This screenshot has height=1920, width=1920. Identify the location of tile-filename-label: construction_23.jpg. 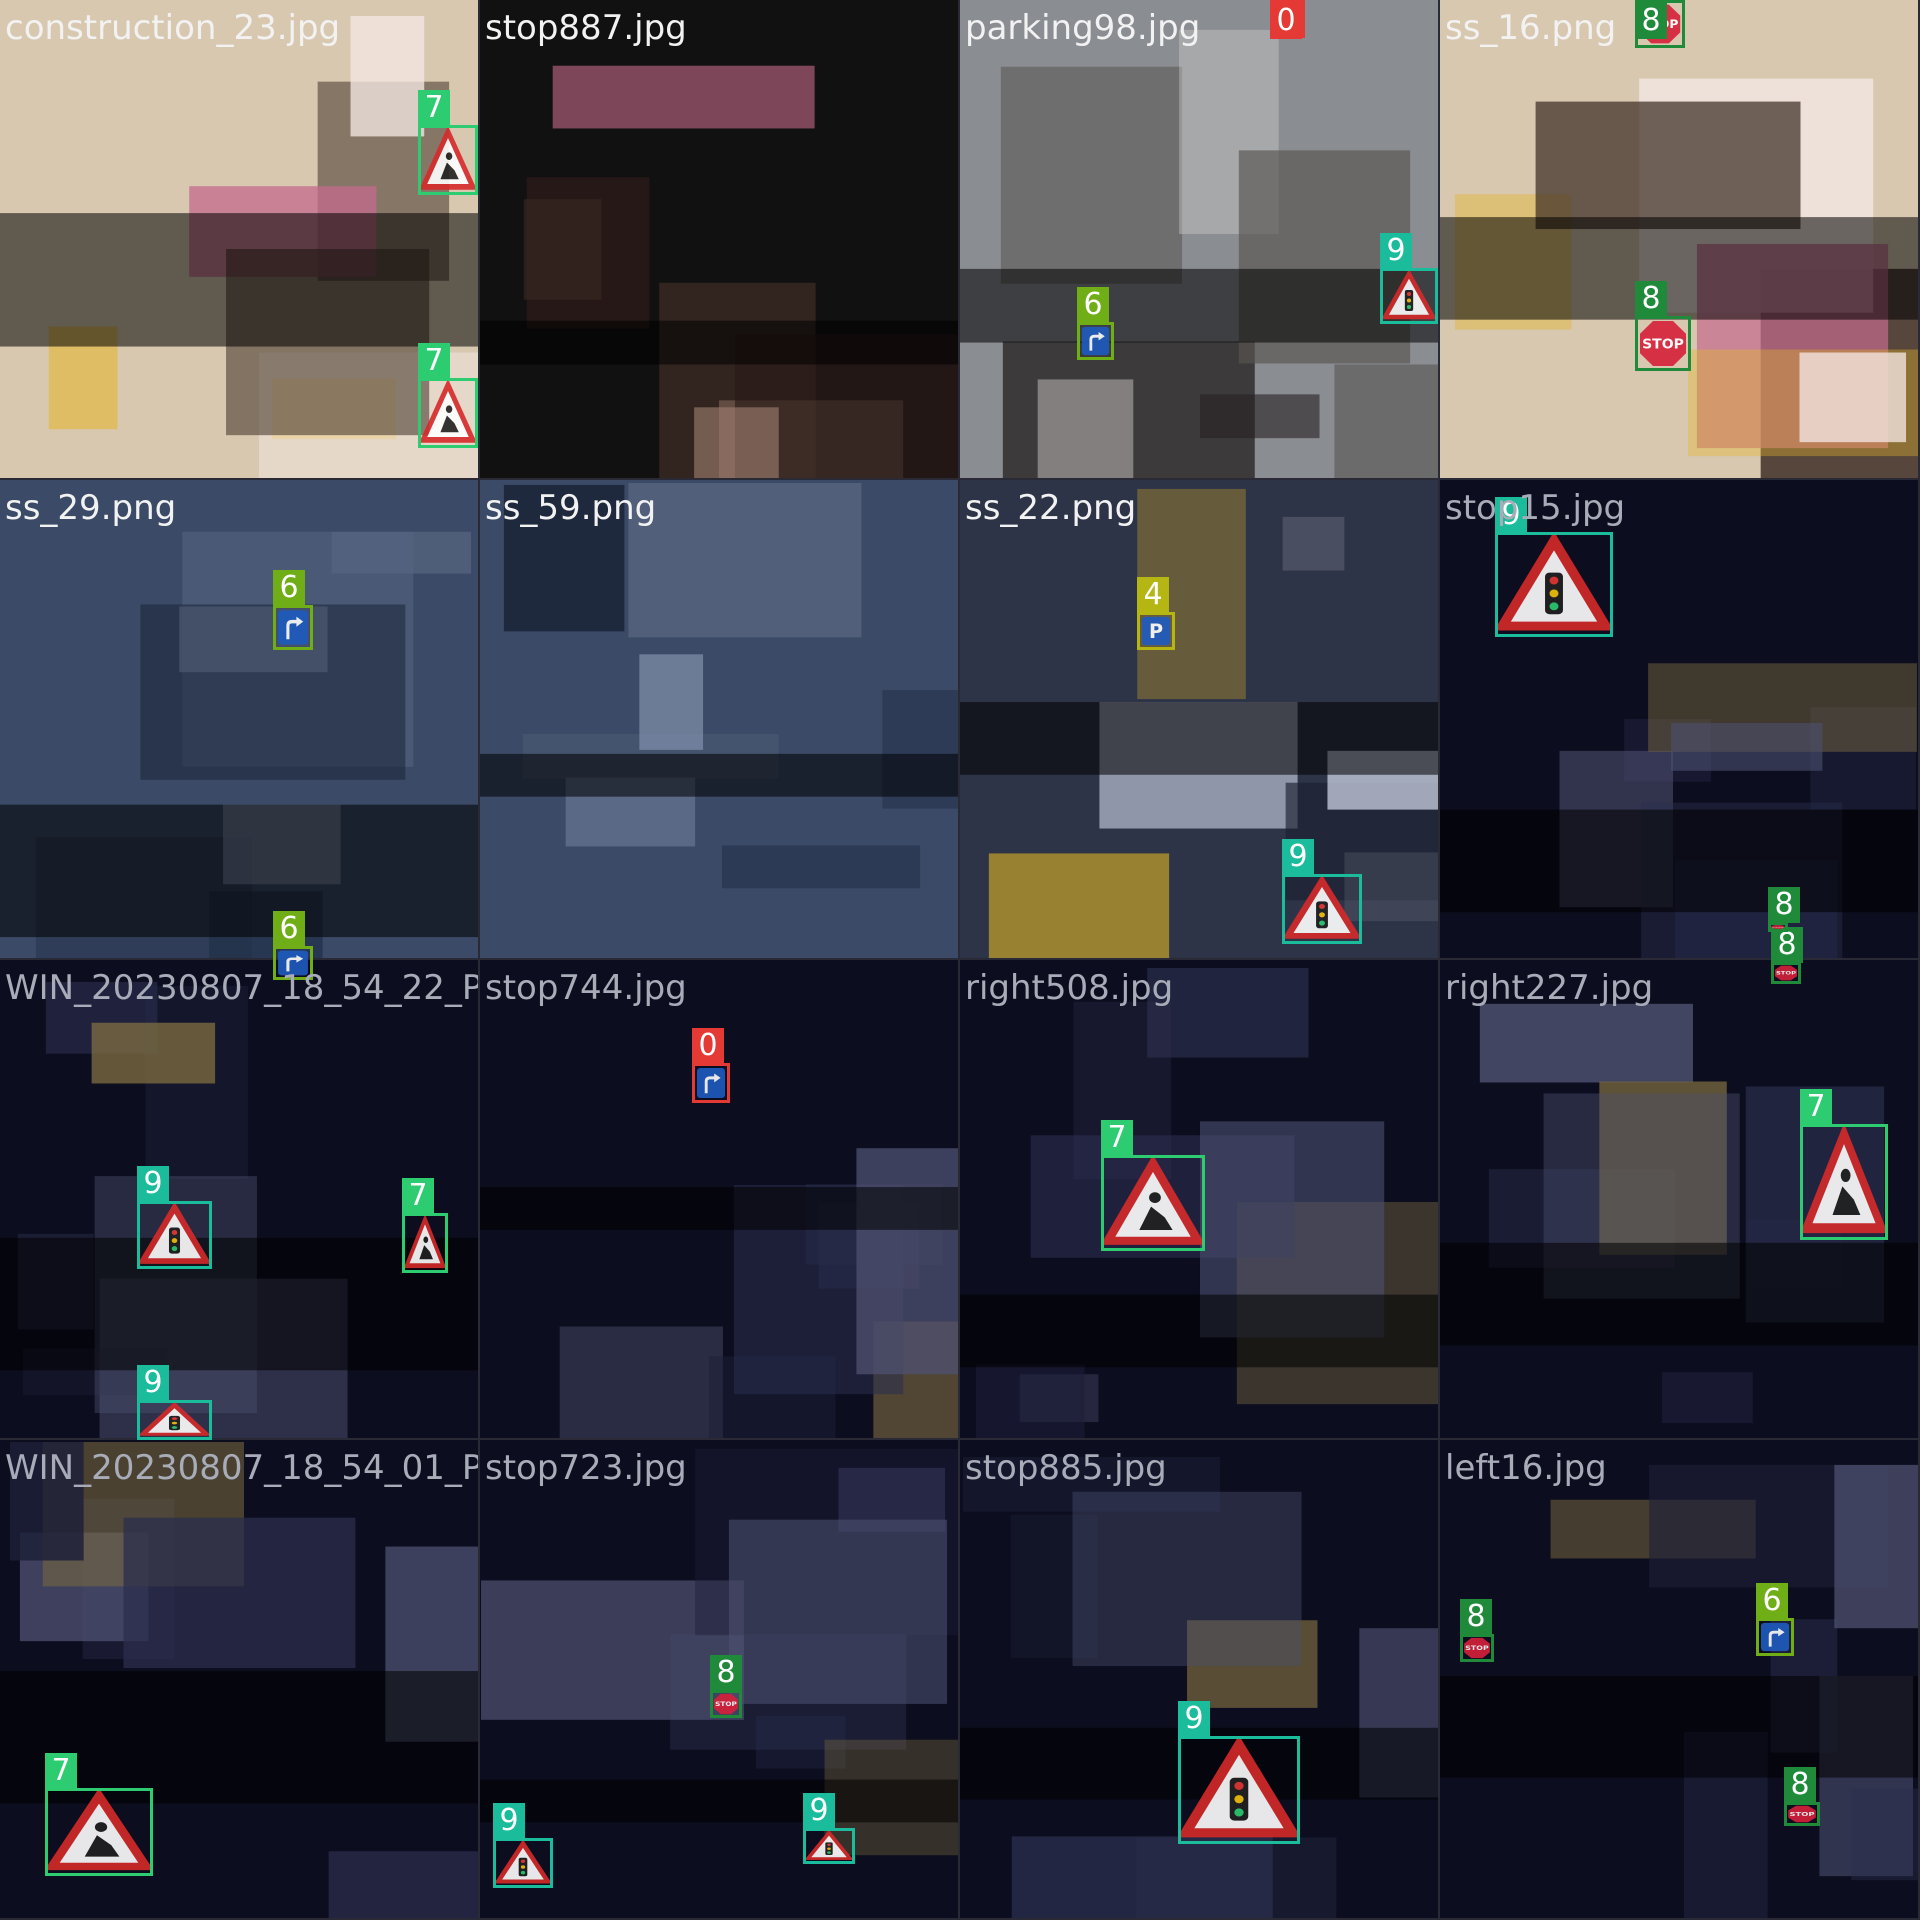
(173, 28).